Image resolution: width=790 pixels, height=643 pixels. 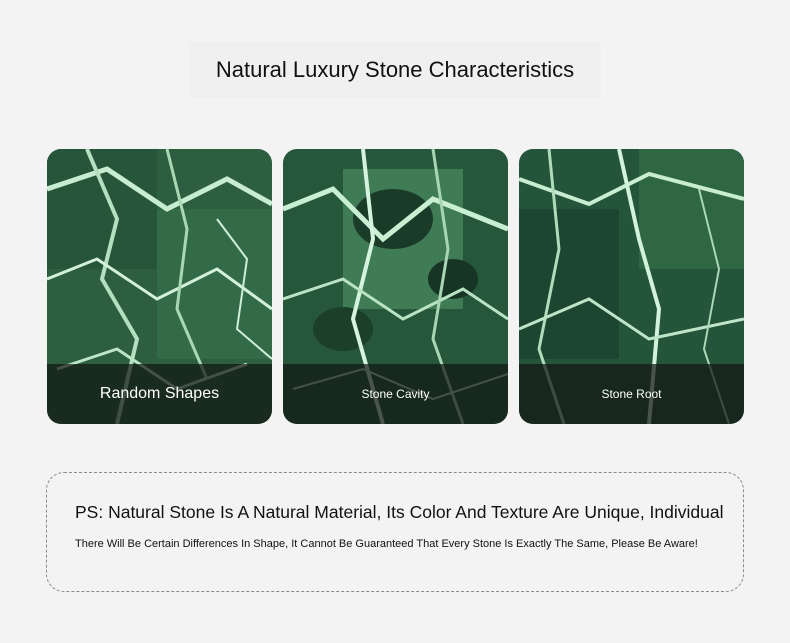 I want to click on card-label: Random Shapes, so click(x=159, y=393).